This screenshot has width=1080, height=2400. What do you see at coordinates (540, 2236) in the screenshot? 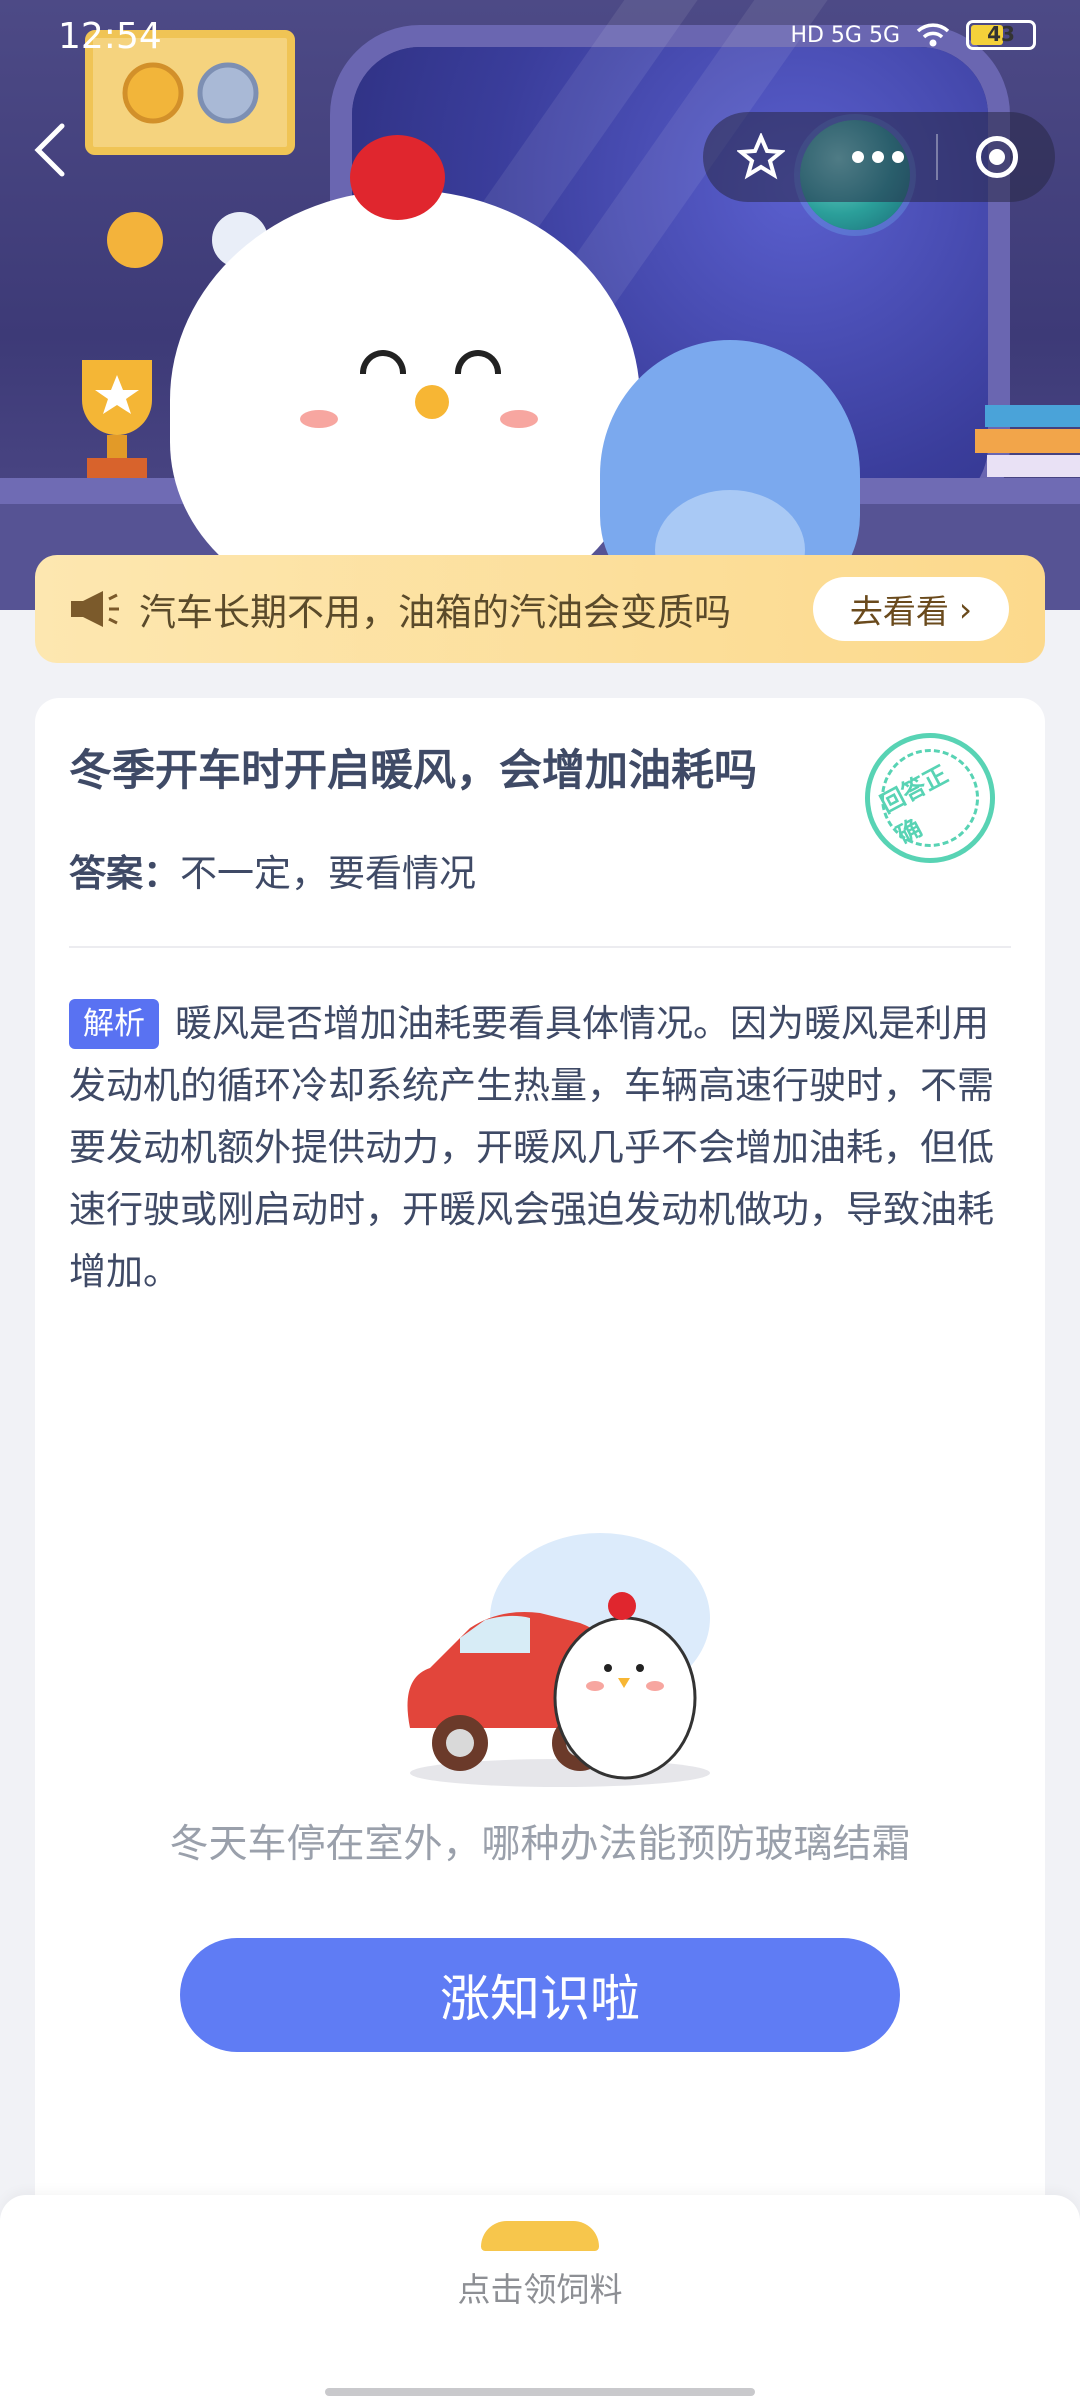
I see `feed-bowl-icon` at bounding box center [540, 2236].